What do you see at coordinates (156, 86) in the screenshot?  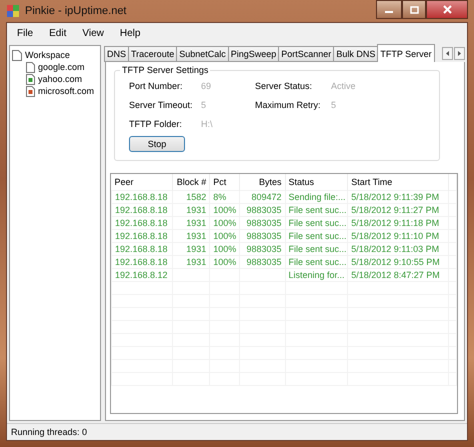 I see `field-label: Port Number:` at bounding box center [156, 86].